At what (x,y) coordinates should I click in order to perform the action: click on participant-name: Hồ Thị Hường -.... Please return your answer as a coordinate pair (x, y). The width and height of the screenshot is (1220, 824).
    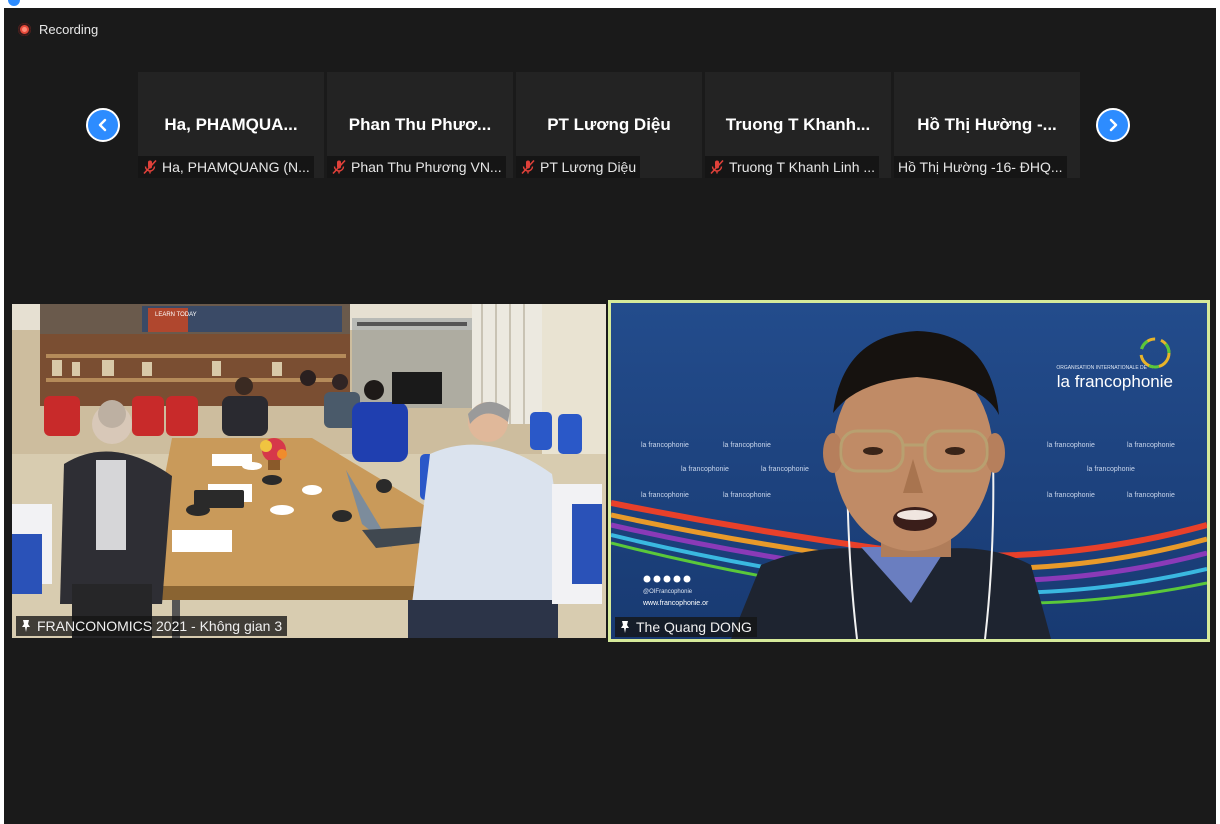
    Looking at the image, I should click on (987, 124).